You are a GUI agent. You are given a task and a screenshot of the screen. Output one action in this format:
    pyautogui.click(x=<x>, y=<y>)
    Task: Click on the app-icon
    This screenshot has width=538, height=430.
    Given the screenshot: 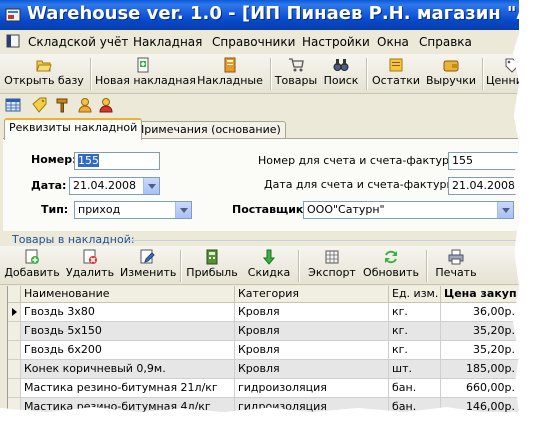 What is the action you would take?
    pyautogui.click(x=13, y=15)
    